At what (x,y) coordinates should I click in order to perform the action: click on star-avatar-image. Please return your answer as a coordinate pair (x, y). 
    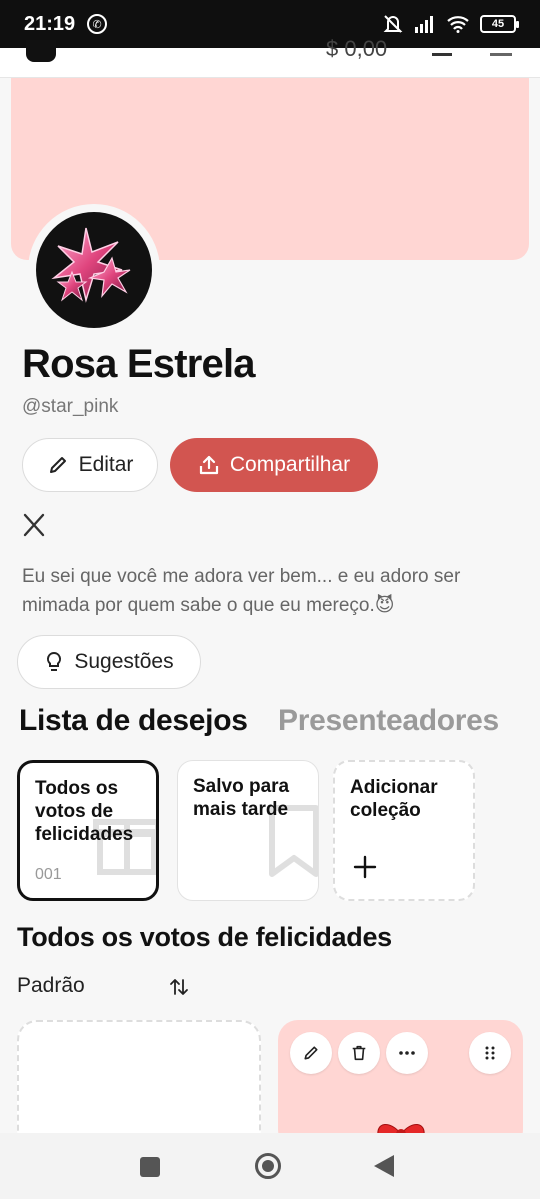
    Looking at the image, I should click on (91, 265).